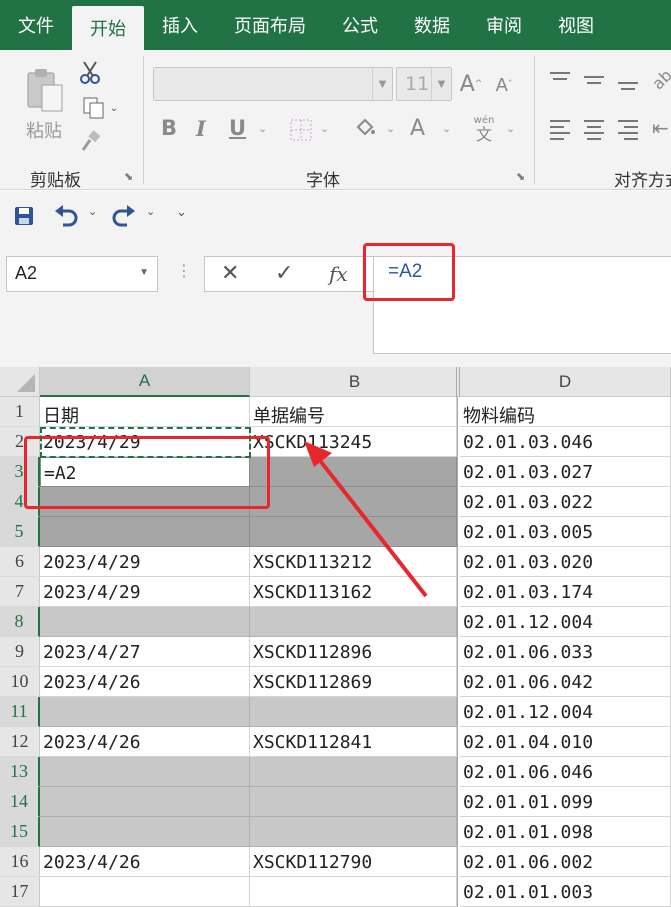  What do you see at coordinates (20, 682) in the screenshot?
I see `row-header: 10` at bounding box center [20, 682].